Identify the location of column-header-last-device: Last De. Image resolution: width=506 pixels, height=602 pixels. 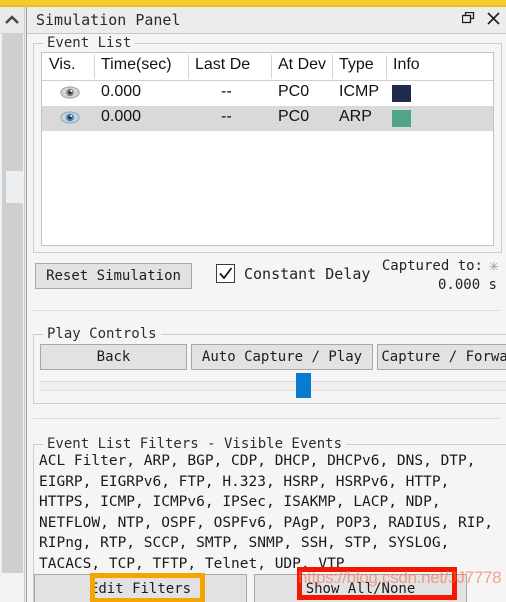
(232, 65).